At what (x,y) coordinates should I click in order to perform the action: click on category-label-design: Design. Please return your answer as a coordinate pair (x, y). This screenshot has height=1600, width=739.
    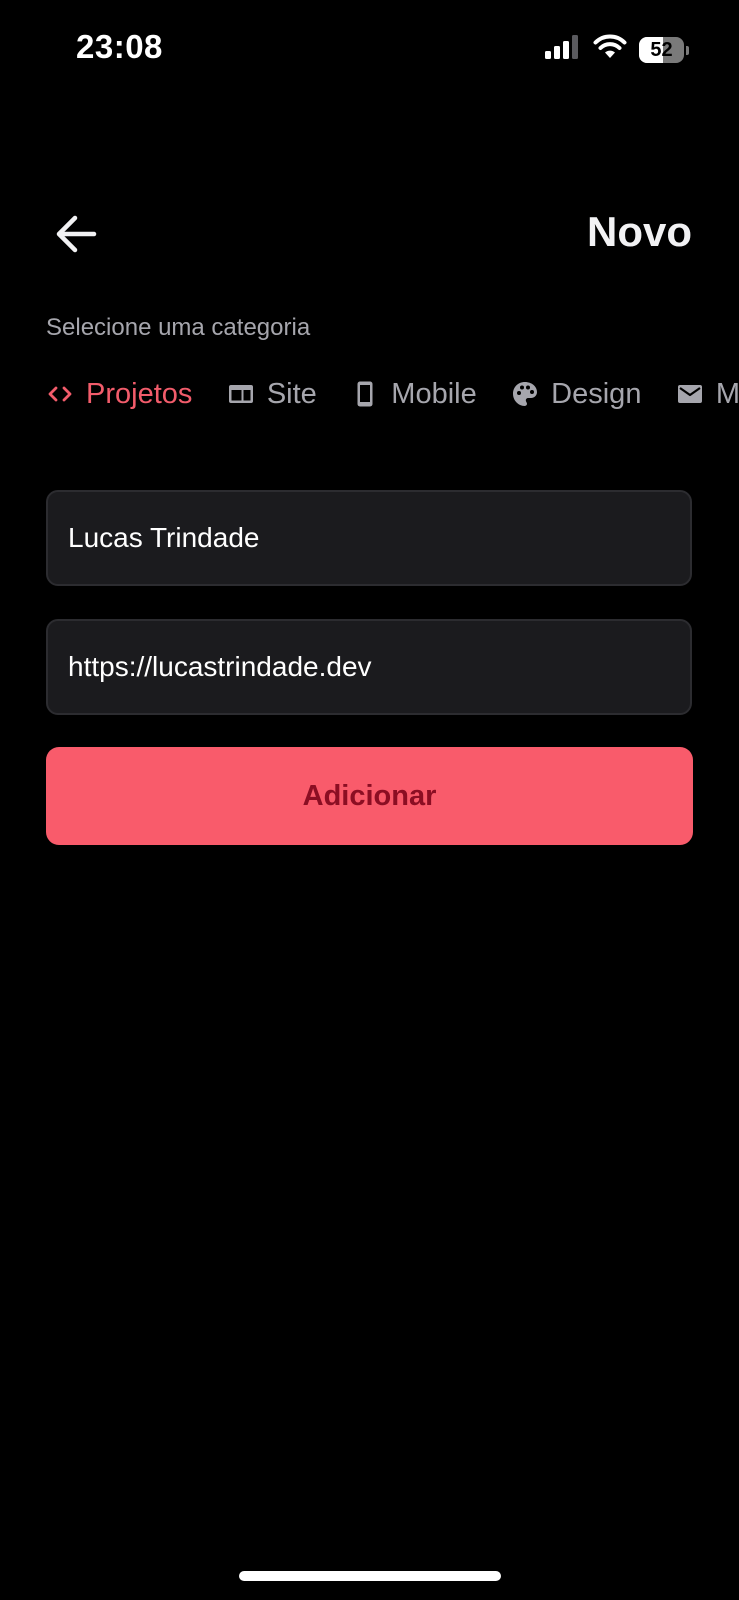
    Looking at the image, I should click on (596, 393).